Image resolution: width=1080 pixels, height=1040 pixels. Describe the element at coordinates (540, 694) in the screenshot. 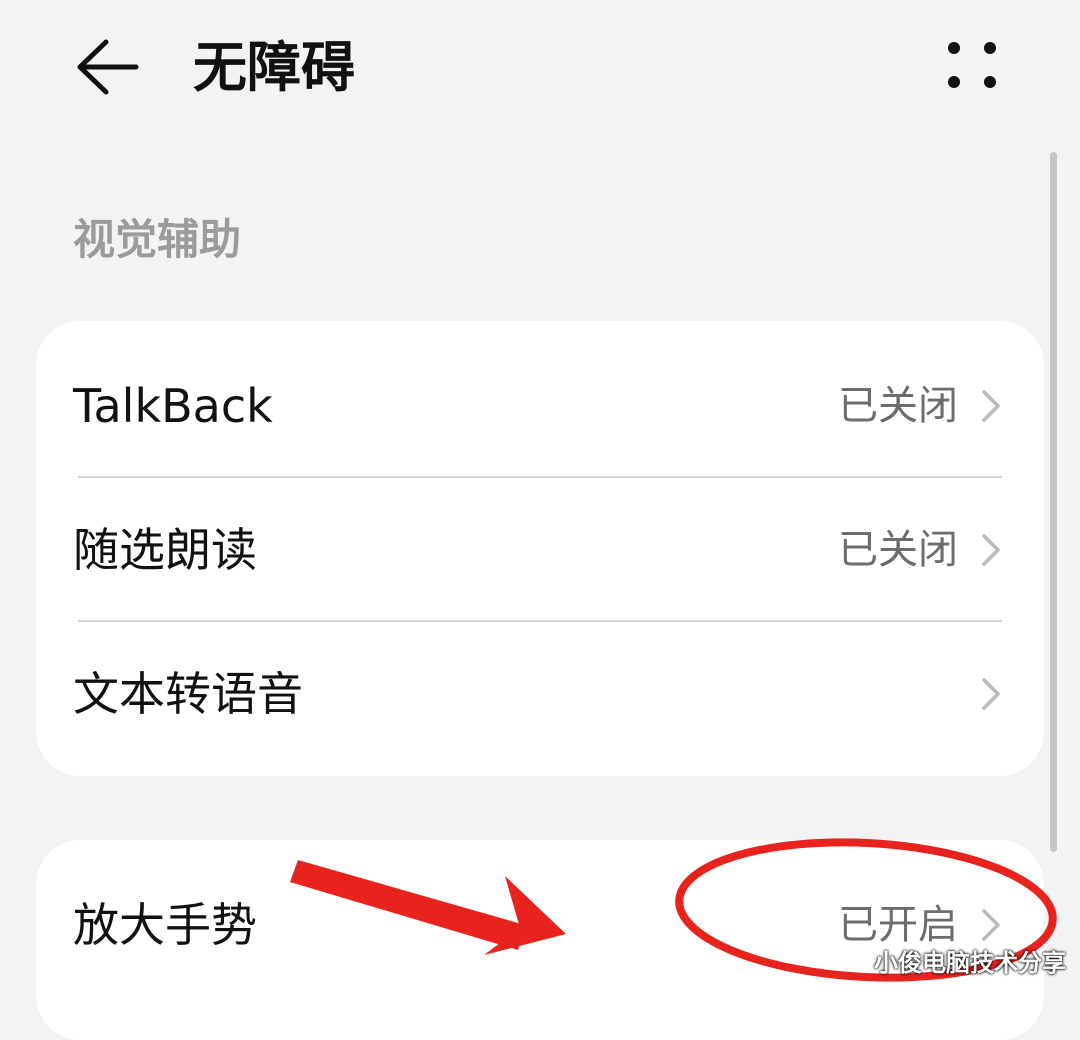

I see `settings-row-text-to-speech: 文本转语音` at that location.